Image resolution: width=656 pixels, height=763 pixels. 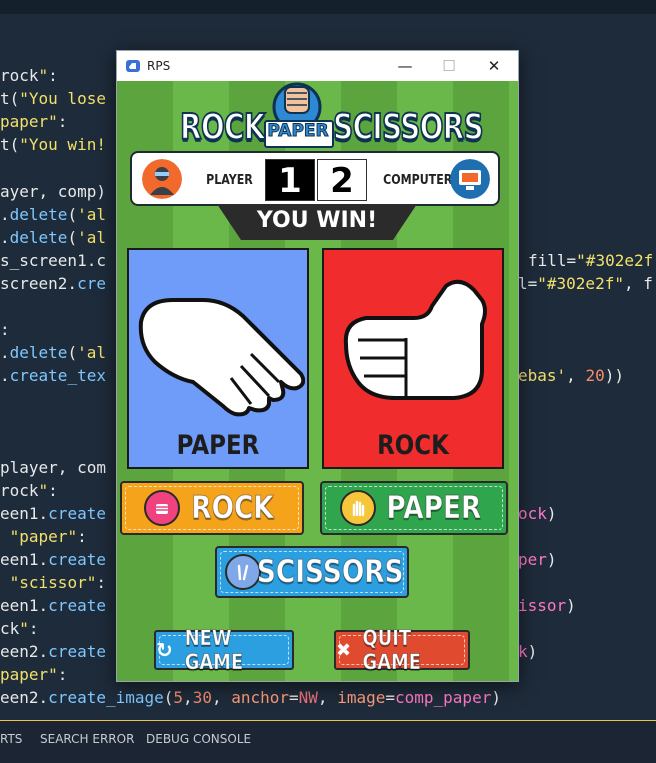 What do you see at coordinates (317, 66) in the screenshot?
I see `title-bar: RPS — ☐ ✕` at bounding box center [317, 66].